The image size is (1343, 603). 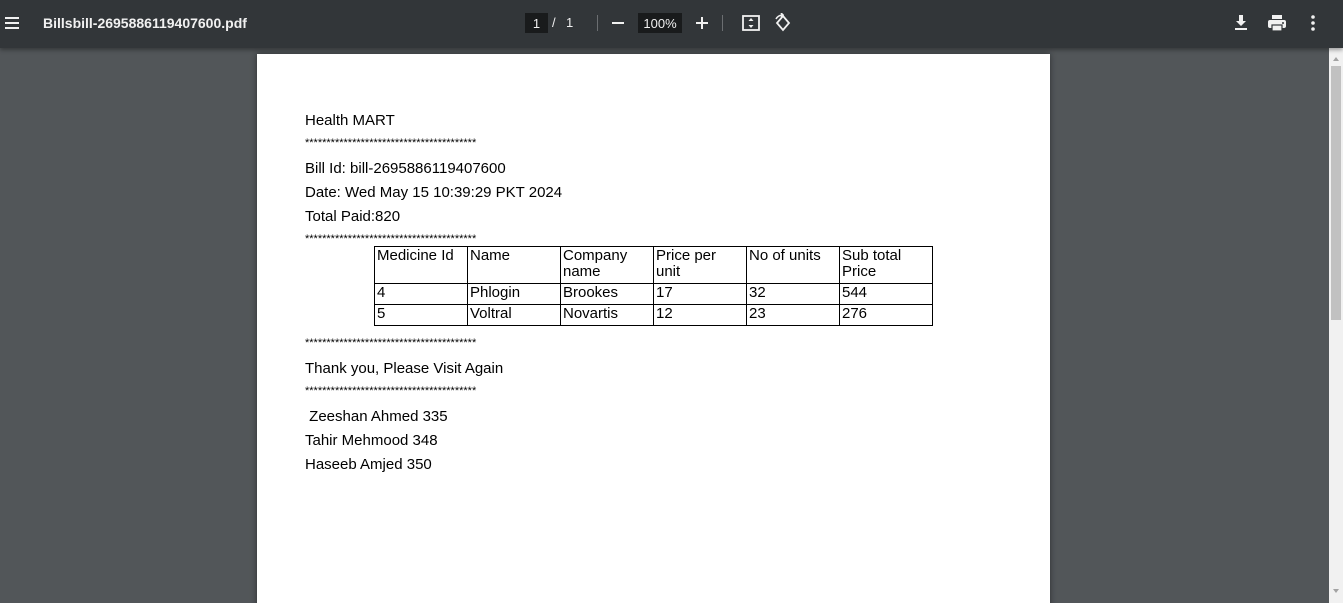 I want to click on fit-to-page-button, so click(x=751, y=23).